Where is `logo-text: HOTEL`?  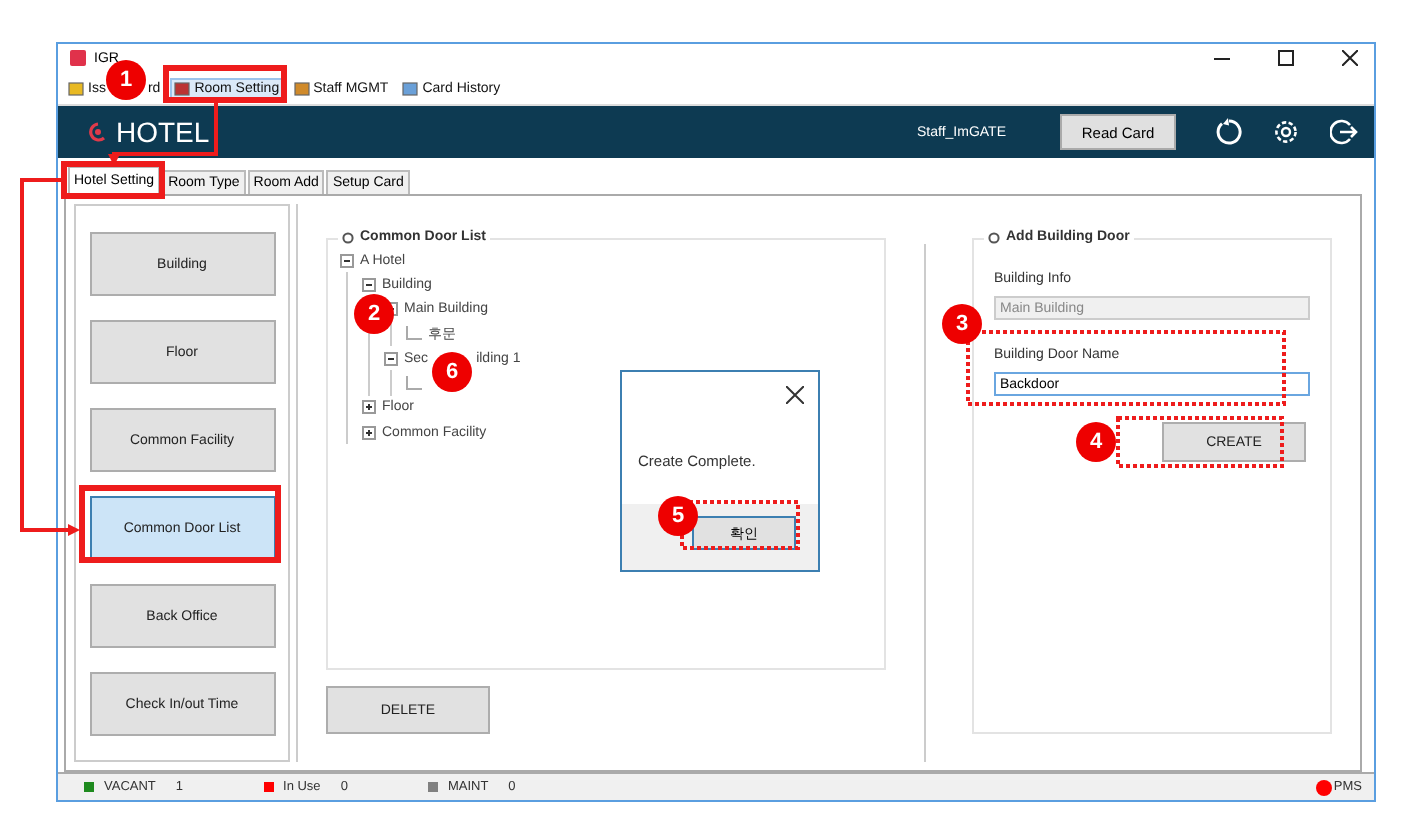
logo-text: HOTEL is located at coordinates (163, 132).